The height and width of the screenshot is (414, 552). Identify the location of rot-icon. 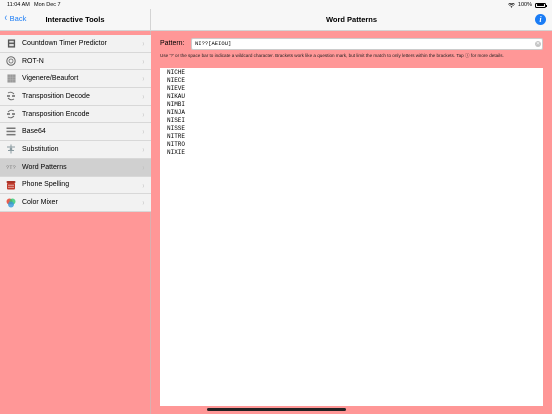
(11, 61).